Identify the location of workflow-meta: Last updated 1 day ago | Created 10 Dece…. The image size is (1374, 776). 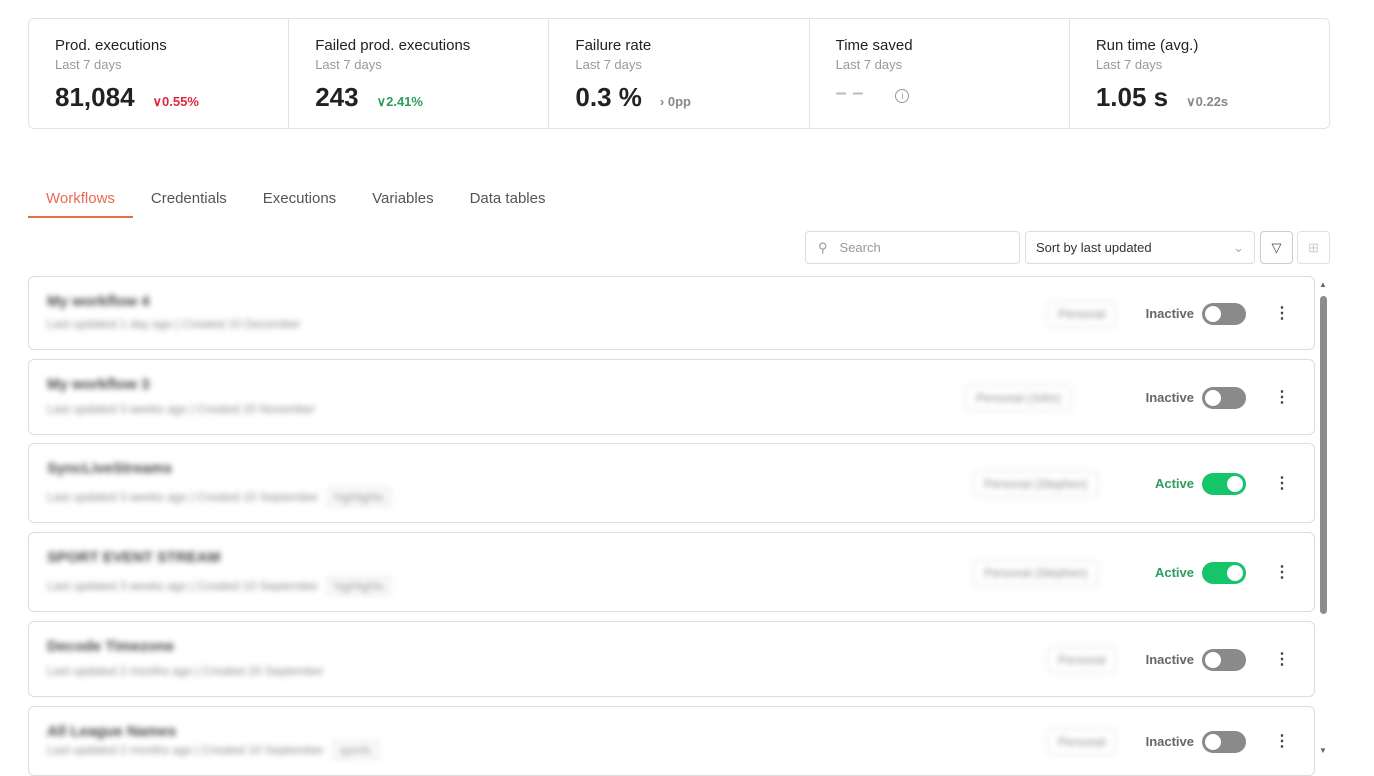
(173, 324).